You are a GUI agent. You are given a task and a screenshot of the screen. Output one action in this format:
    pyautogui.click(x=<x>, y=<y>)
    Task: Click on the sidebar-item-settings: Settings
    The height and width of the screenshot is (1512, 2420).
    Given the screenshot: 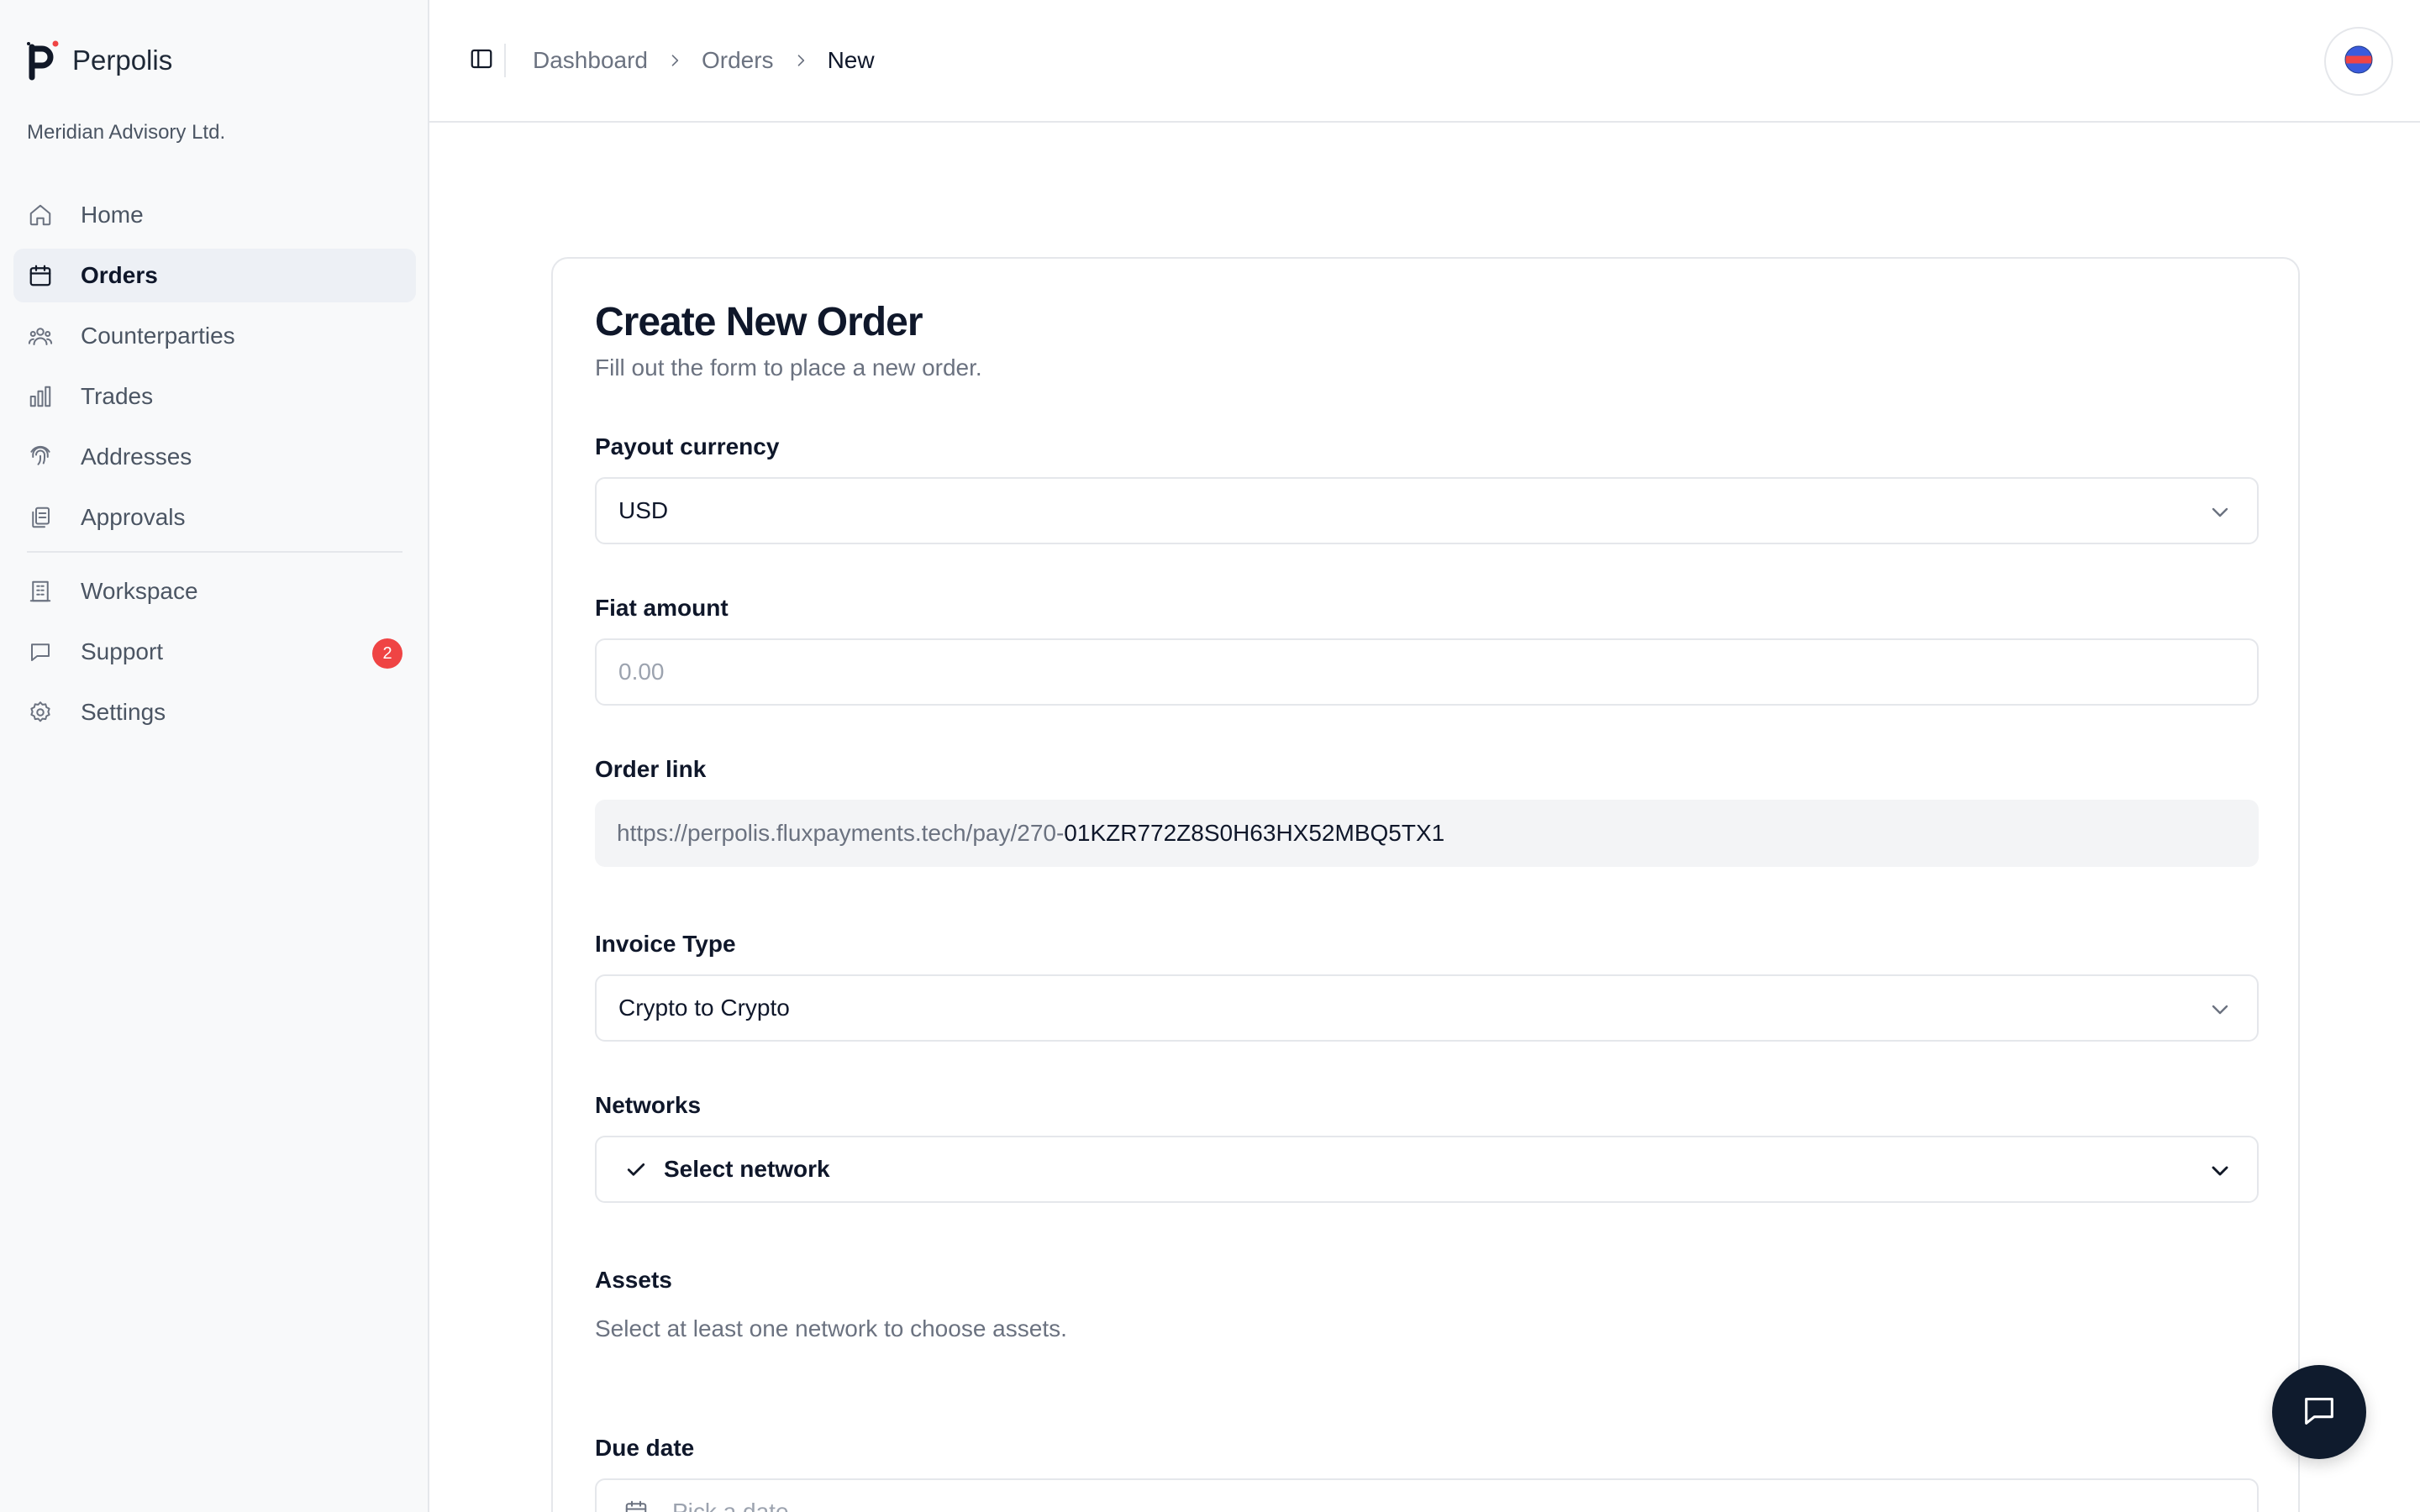 What is the action you would take?
    pyautogui.click(x=214, y=712)
    